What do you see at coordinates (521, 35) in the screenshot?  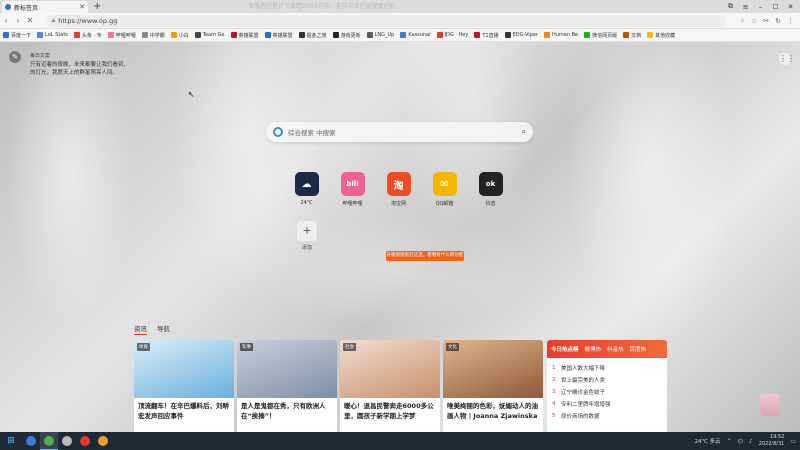 I see `bookmark-item: EDG-Viper` at bounding box center [521, 35].